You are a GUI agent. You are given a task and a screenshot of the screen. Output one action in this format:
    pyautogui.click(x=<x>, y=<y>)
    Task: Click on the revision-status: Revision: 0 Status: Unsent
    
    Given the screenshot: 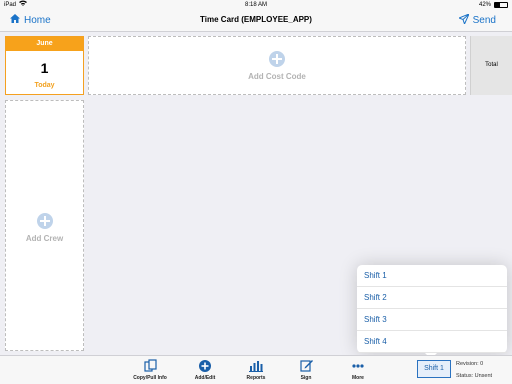 What is the action you would take?
    pyautogui.click(x=474, y=370)
    